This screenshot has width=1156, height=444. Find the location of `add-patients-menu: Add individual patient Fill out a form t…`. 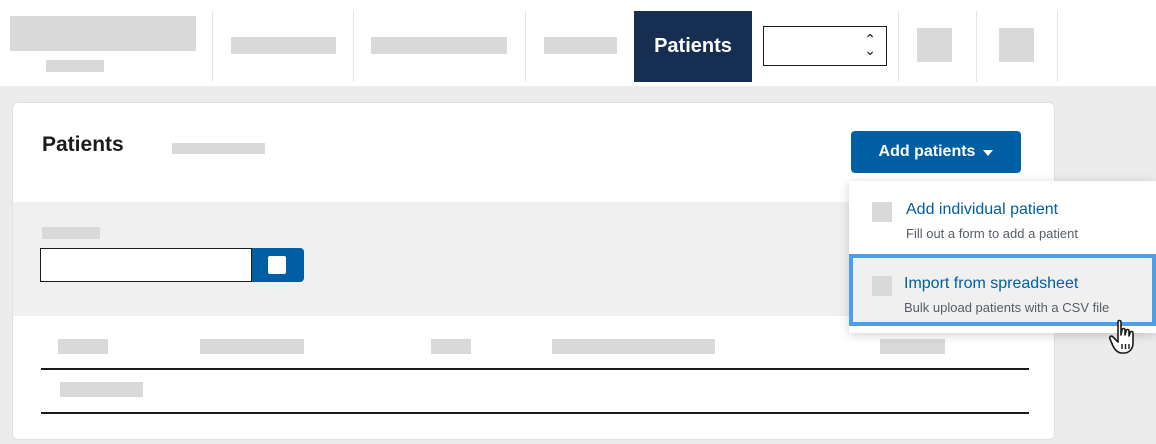

add-patients-menu: Add individual patient Fill out a form t… is located at coordinates (1002, 257).